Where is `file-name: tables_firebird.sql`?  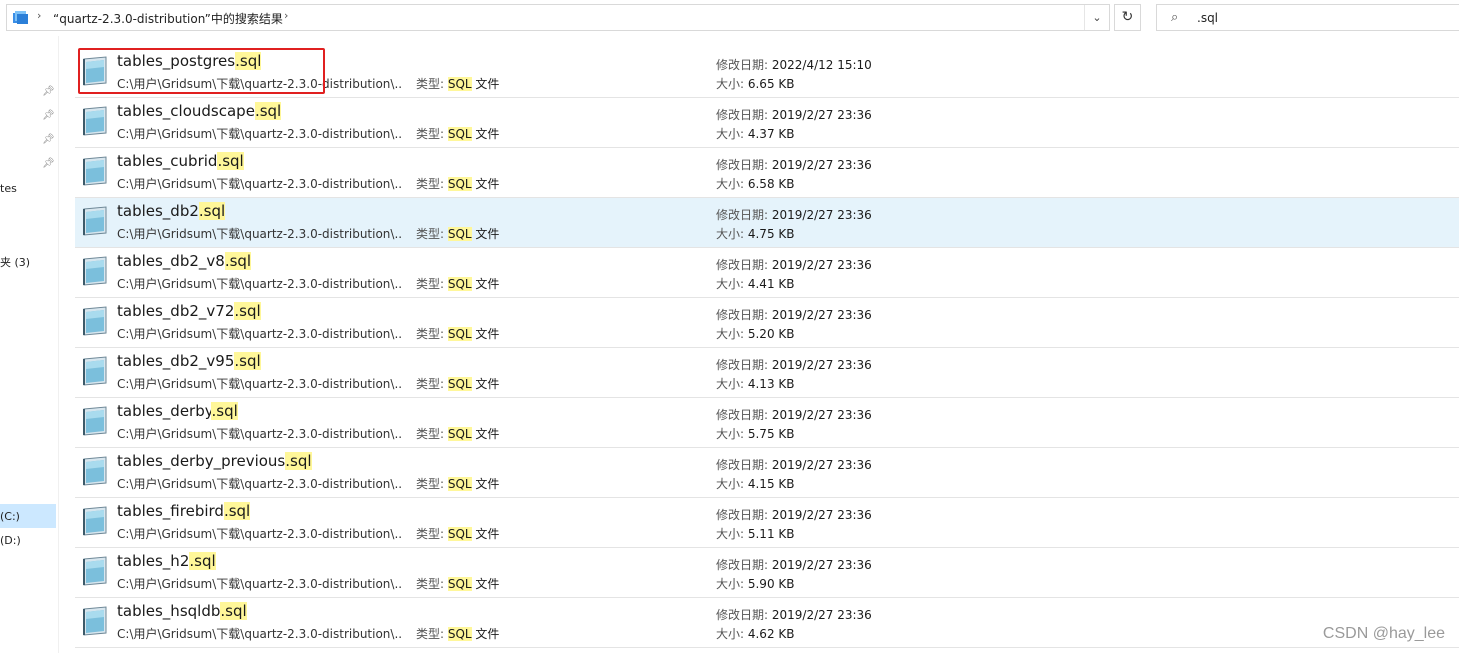 file-name: tables_firebird.sql is located at coordinates (184, 511).